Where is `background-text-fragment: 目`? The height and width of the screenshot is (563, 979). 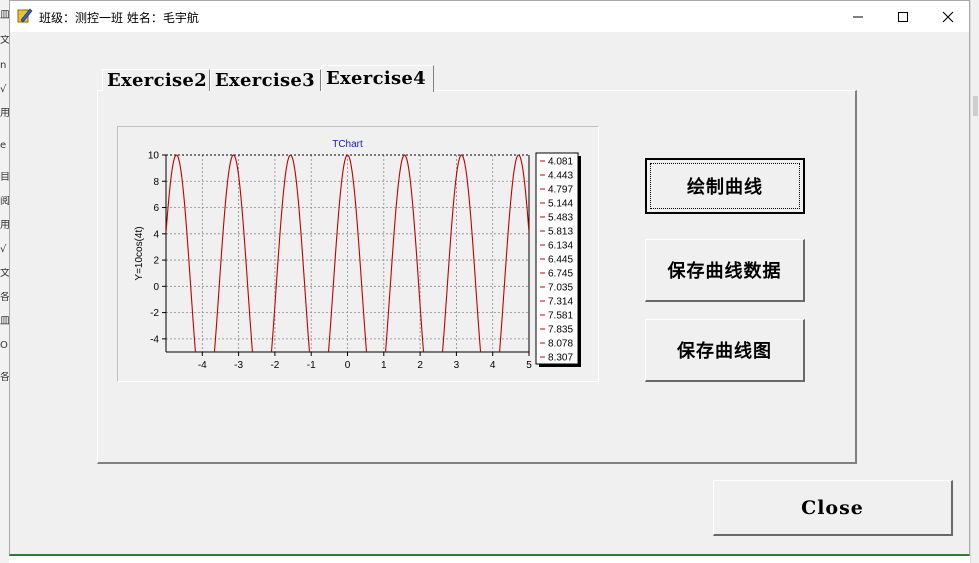 background-text-fragment: 目 is located at coordinates (4, 177).